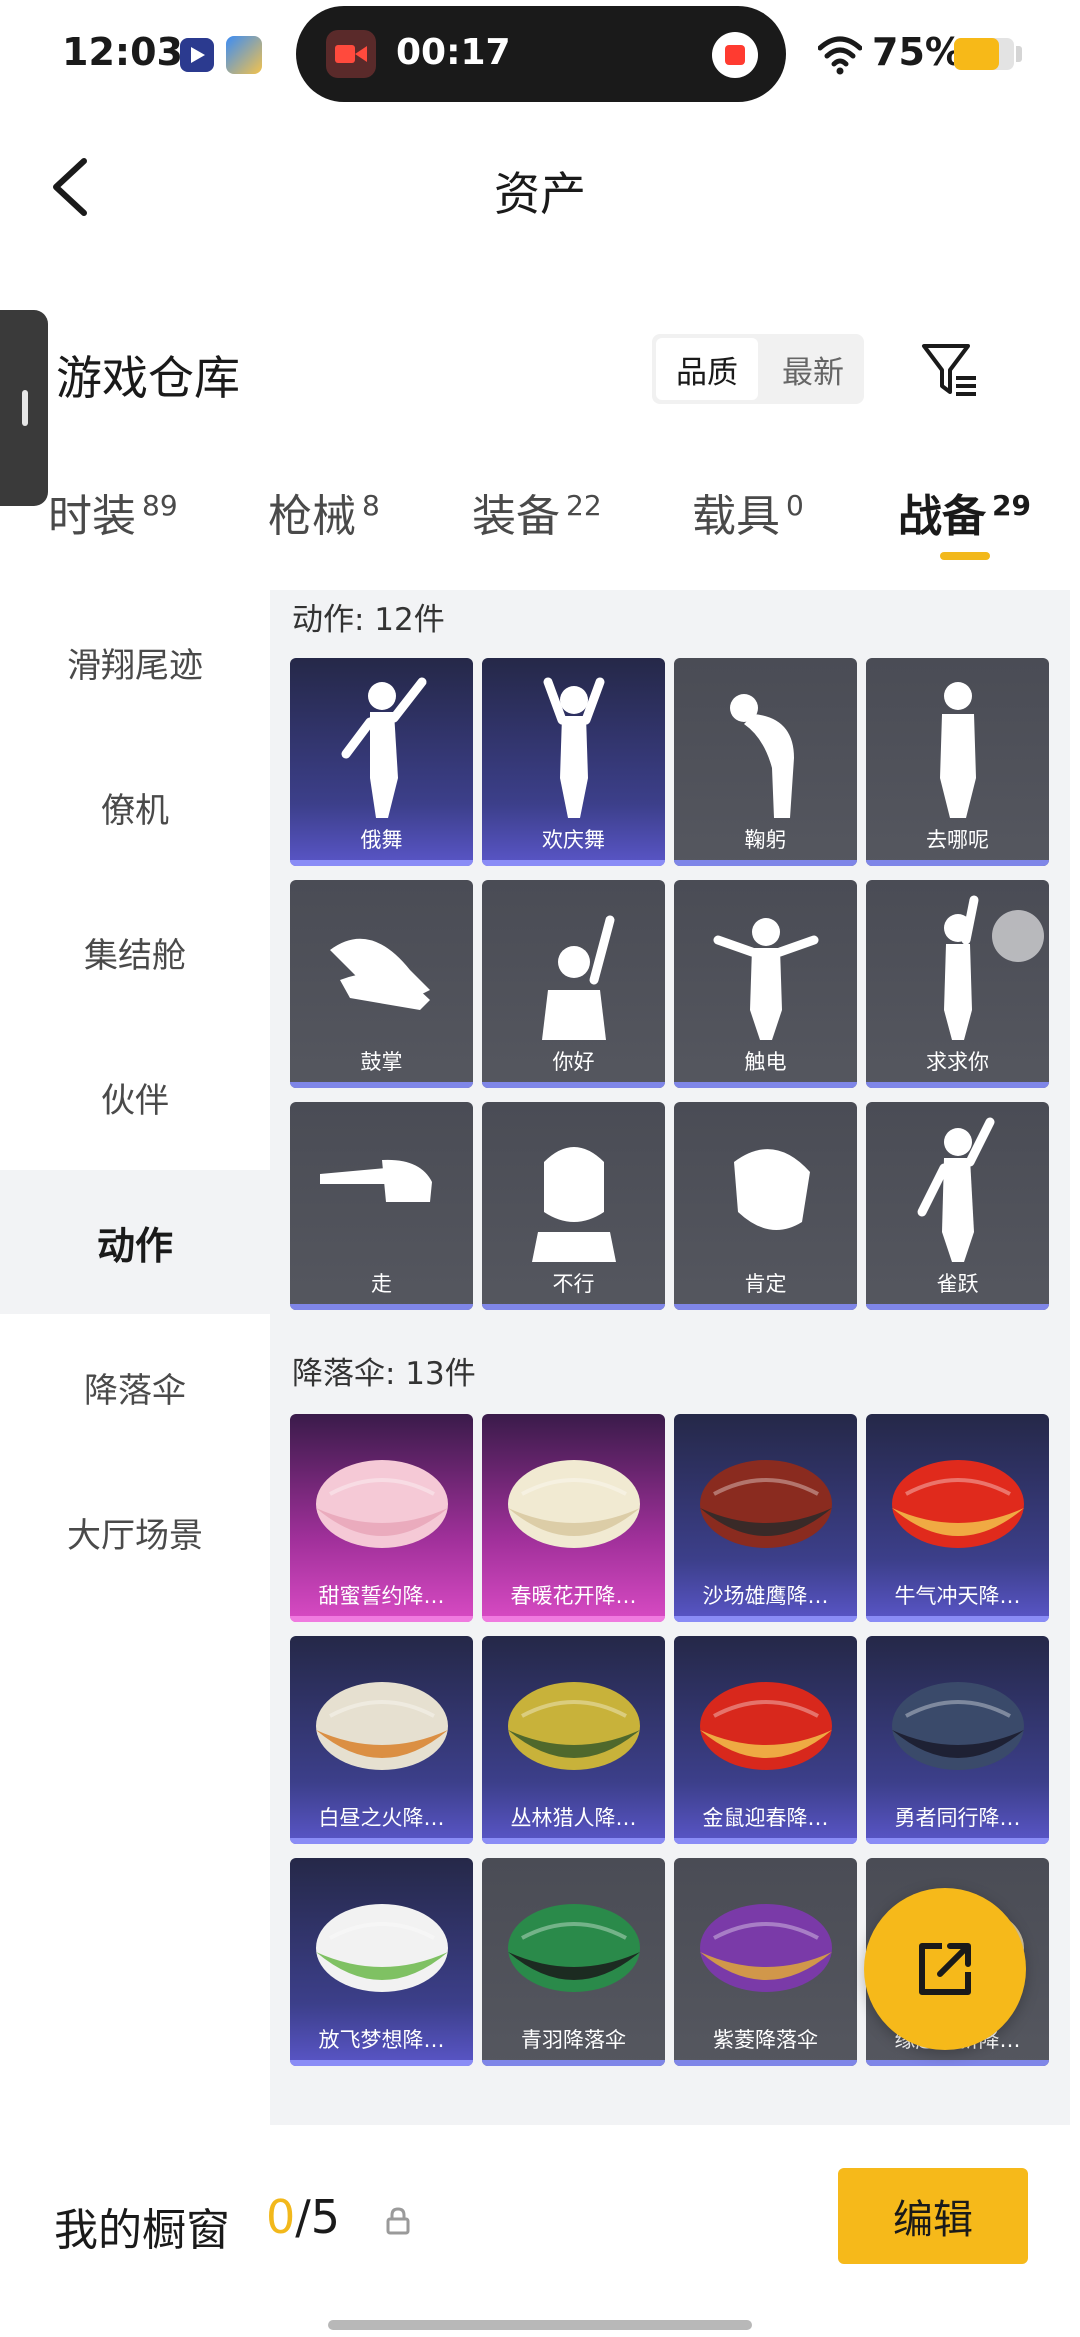 Image resolution: width=1080 pixels, height=2337 pixels. I want to click on sort-newest-option: 最新, so click(813, 369).